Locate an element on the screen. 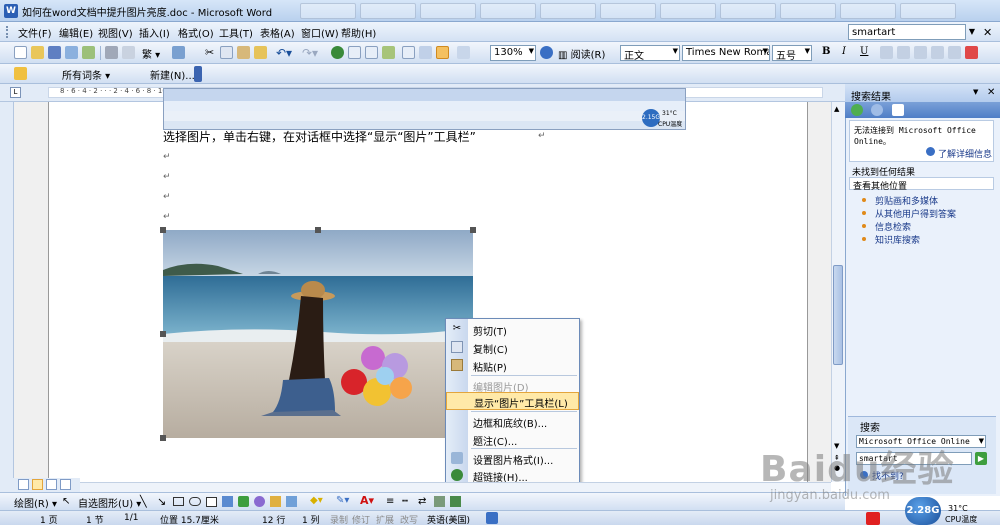 The width and height of the screenshot is (1000, 526). align-left-icon is located at coordinates (886, 52).